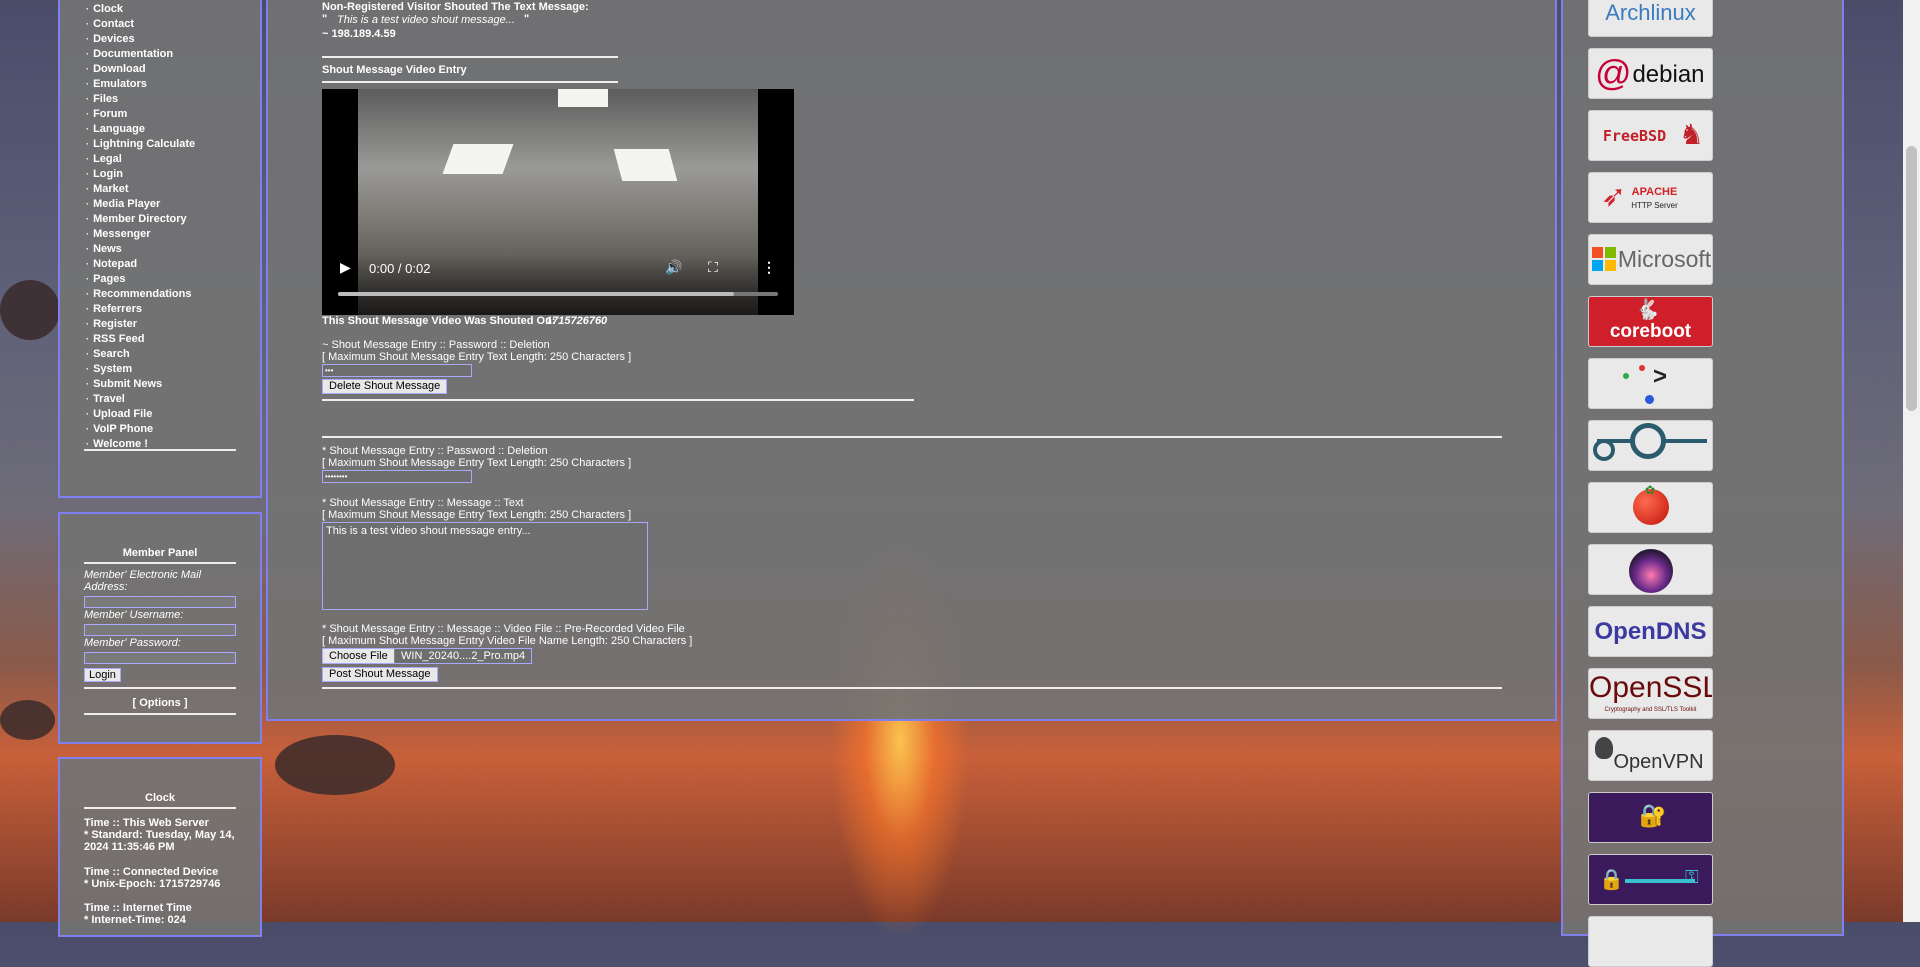 Image resolution: width=1920 pixels, height=967 pixels. Describe the element at coordinates (1650, 490) in the screenshot. I see `tomato-leaf-icon: ✿` at that location.